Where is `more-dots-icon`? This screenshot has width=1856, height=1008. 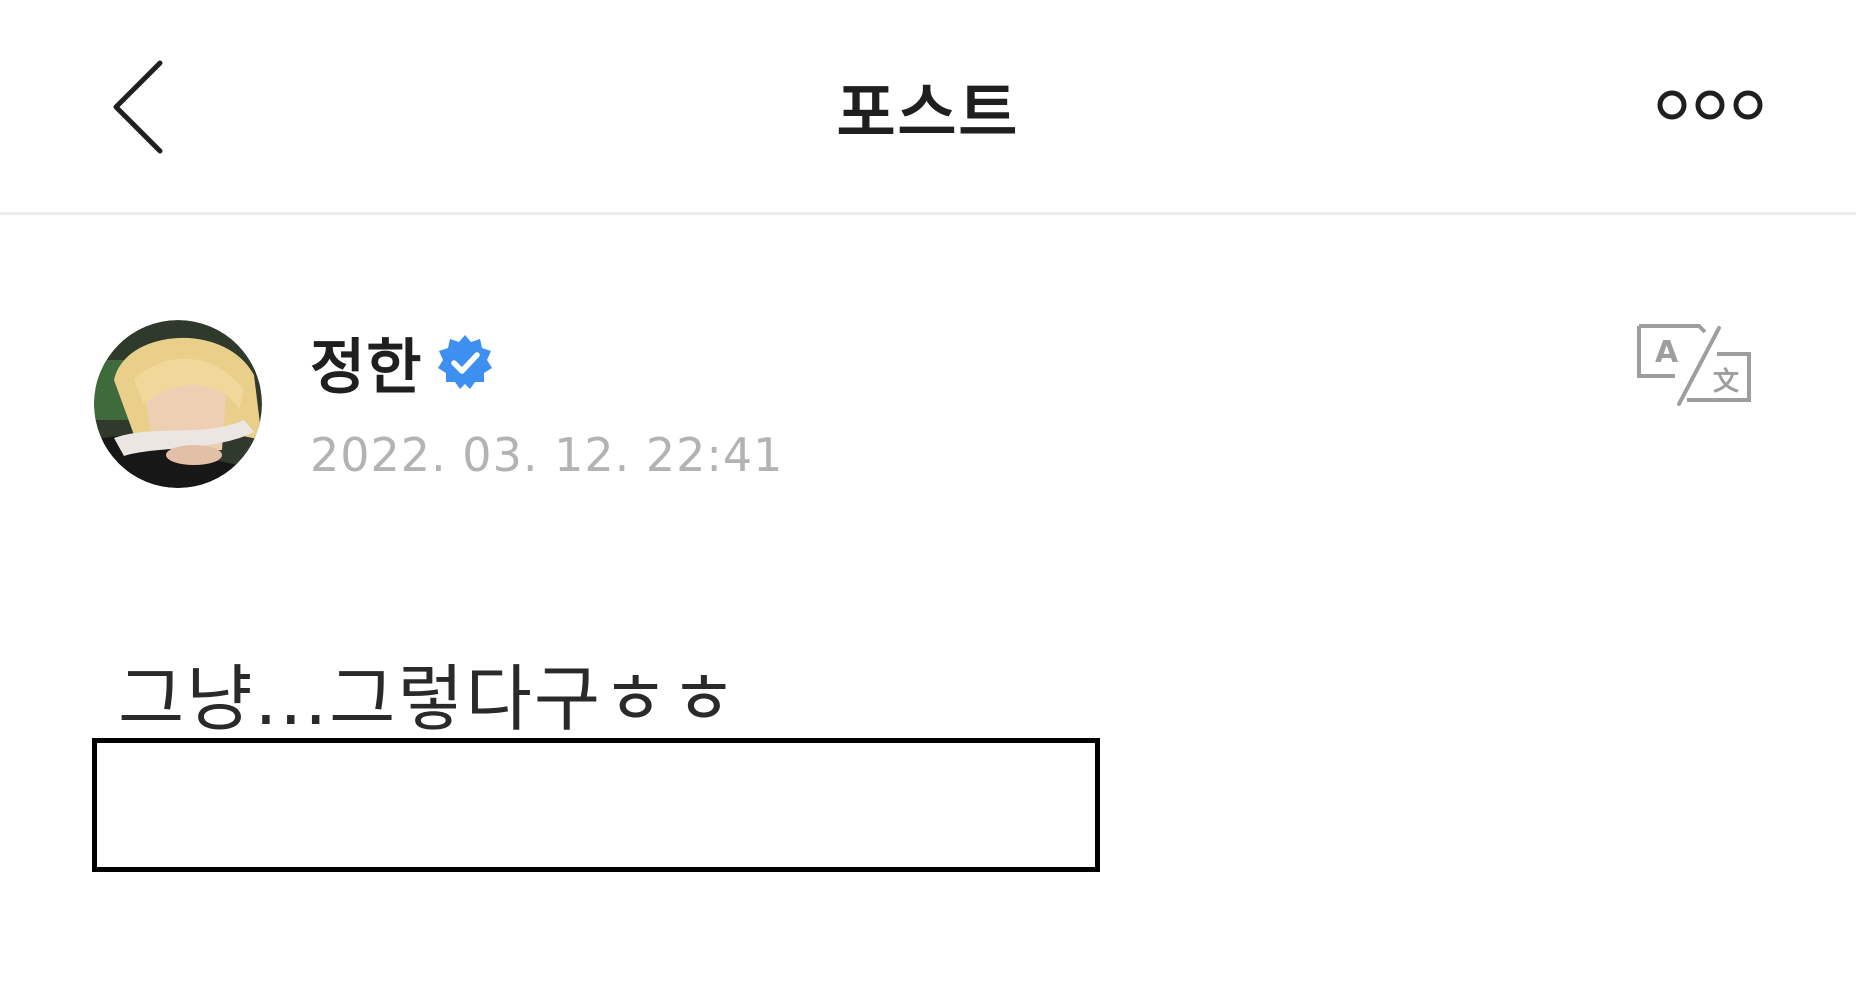
more-dots-icon is located at coordinates (1710, 105).